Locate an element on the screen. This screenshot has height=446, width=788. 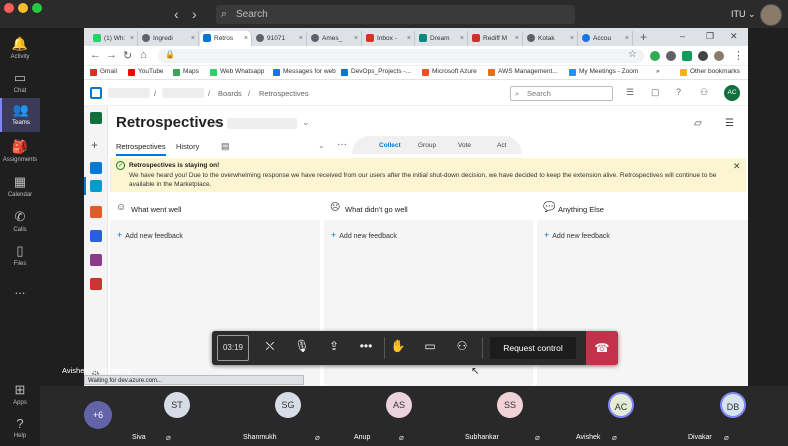
browser-back-icon: ← is located at coordinates (95, 55).